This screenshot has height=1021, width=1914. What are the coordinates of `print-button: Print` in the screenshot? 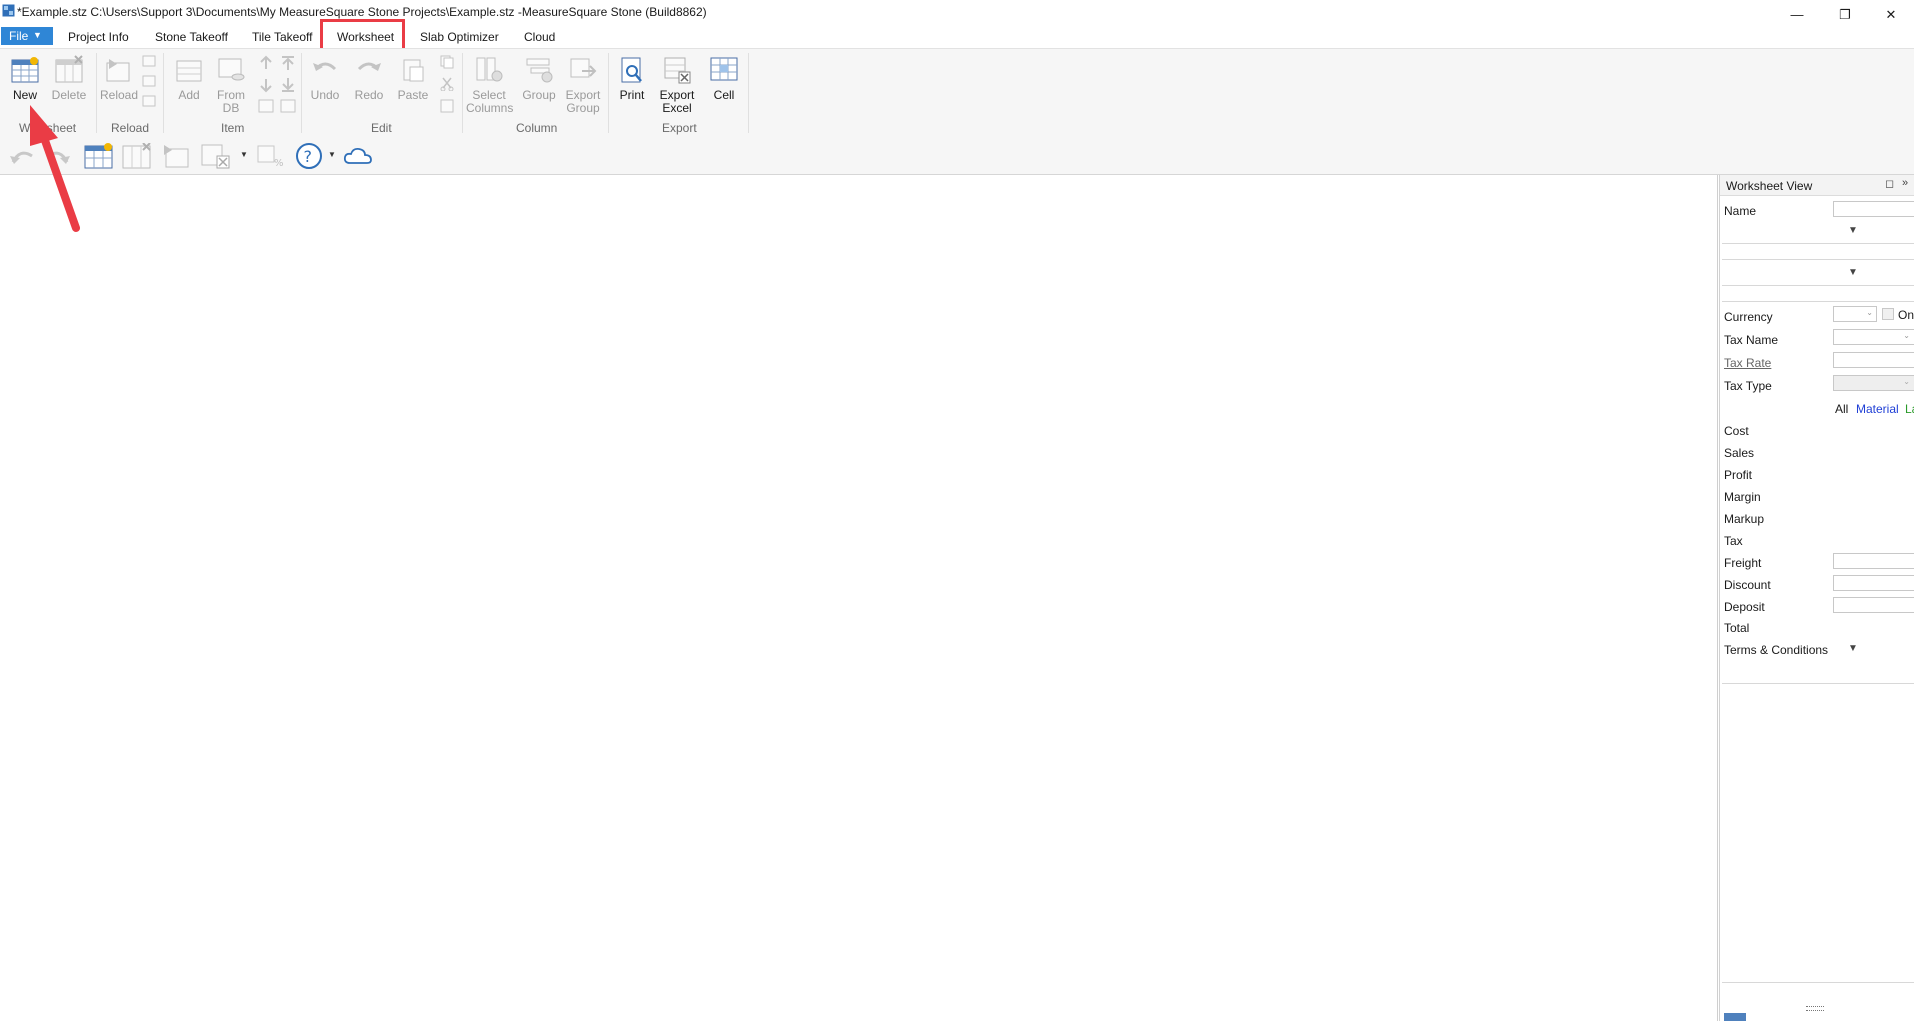 It's located at (632, 78).